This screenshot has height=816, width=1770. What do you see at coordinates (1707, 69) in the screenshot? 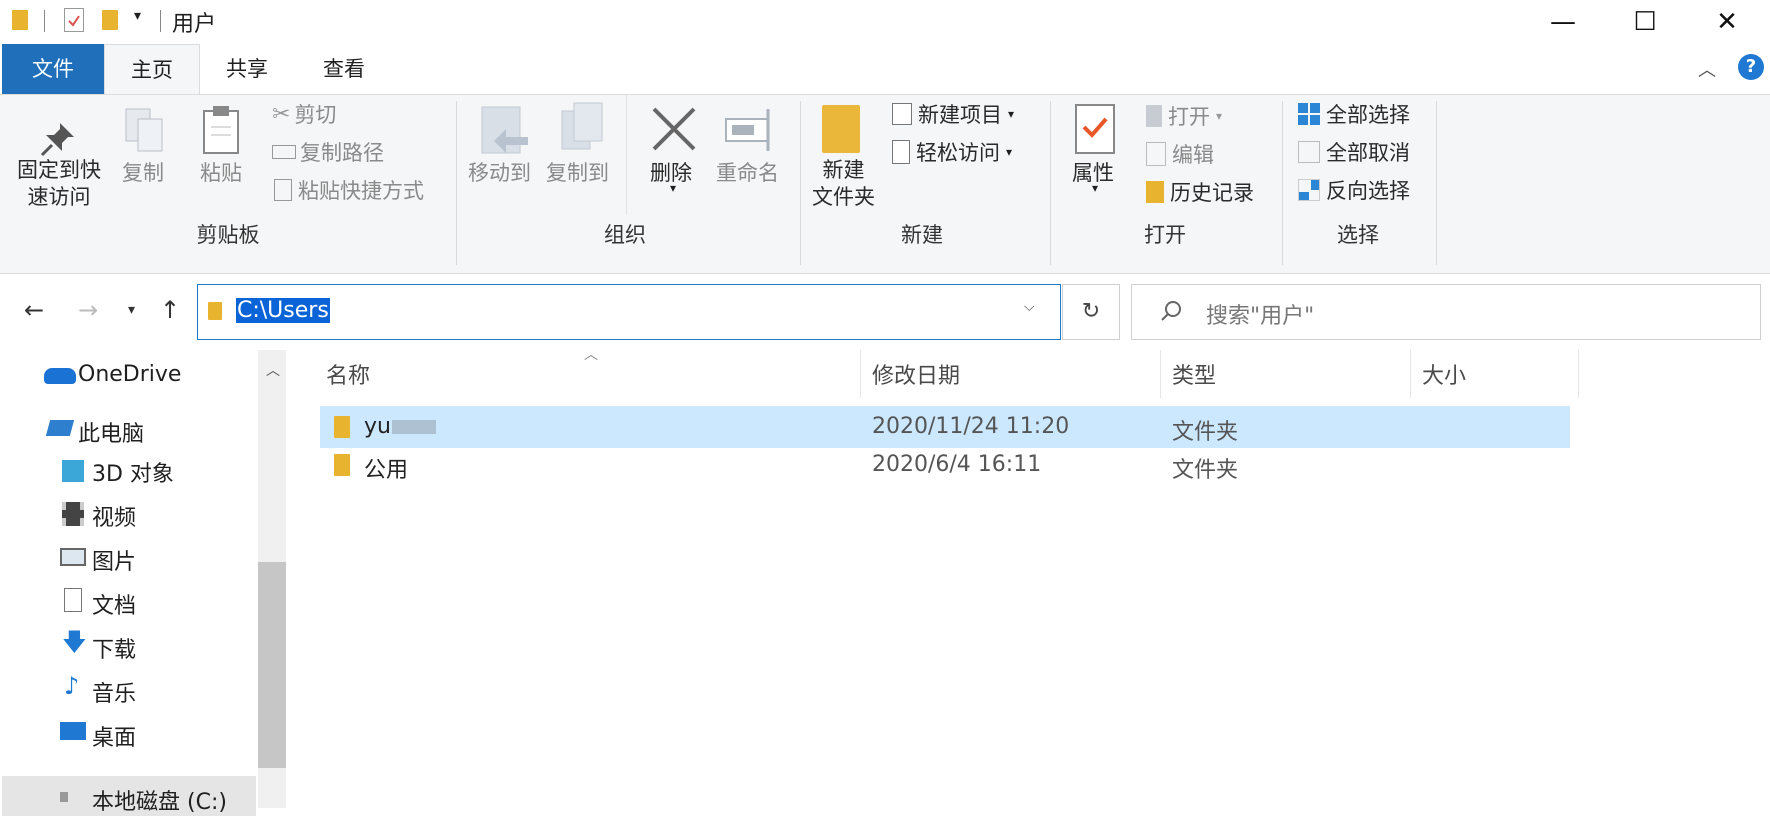
I see `collapse-ribbon-icon: ︿` at bounding box center [1707, 69].